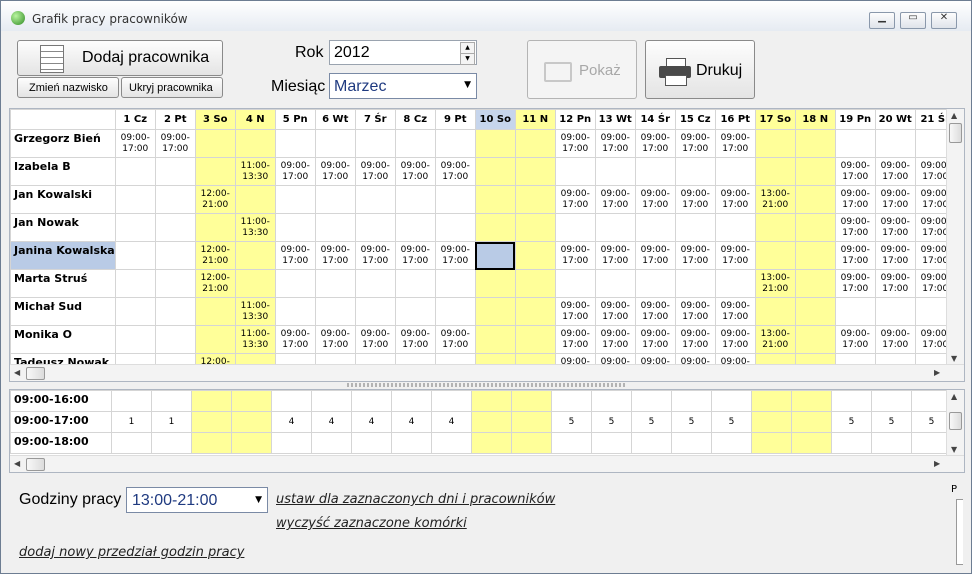 The height and width of the screenshot is (574, 972). Describe the element at coordinates (695, 119) in the screenshot. I see `day-header: 15 Cz` at that location.